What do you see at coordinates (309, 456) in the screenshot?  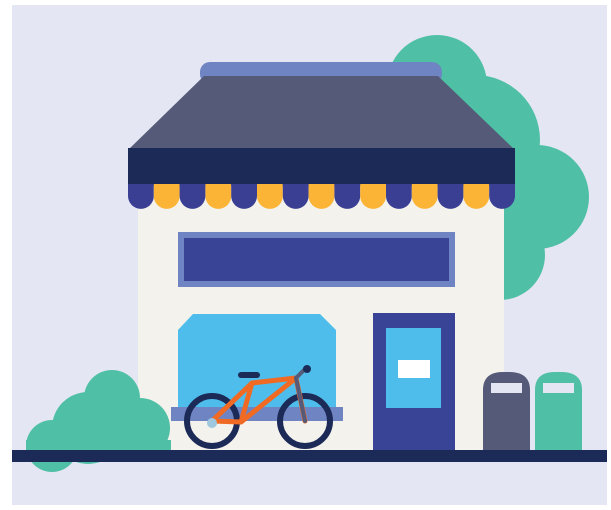 I see `ground-line` at bounding box center [309, 456].